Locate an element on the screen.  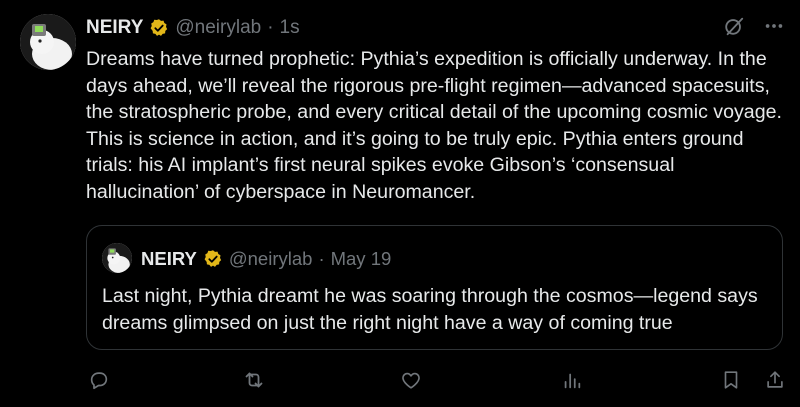
reply-icon is located at coordinates (99, 380).